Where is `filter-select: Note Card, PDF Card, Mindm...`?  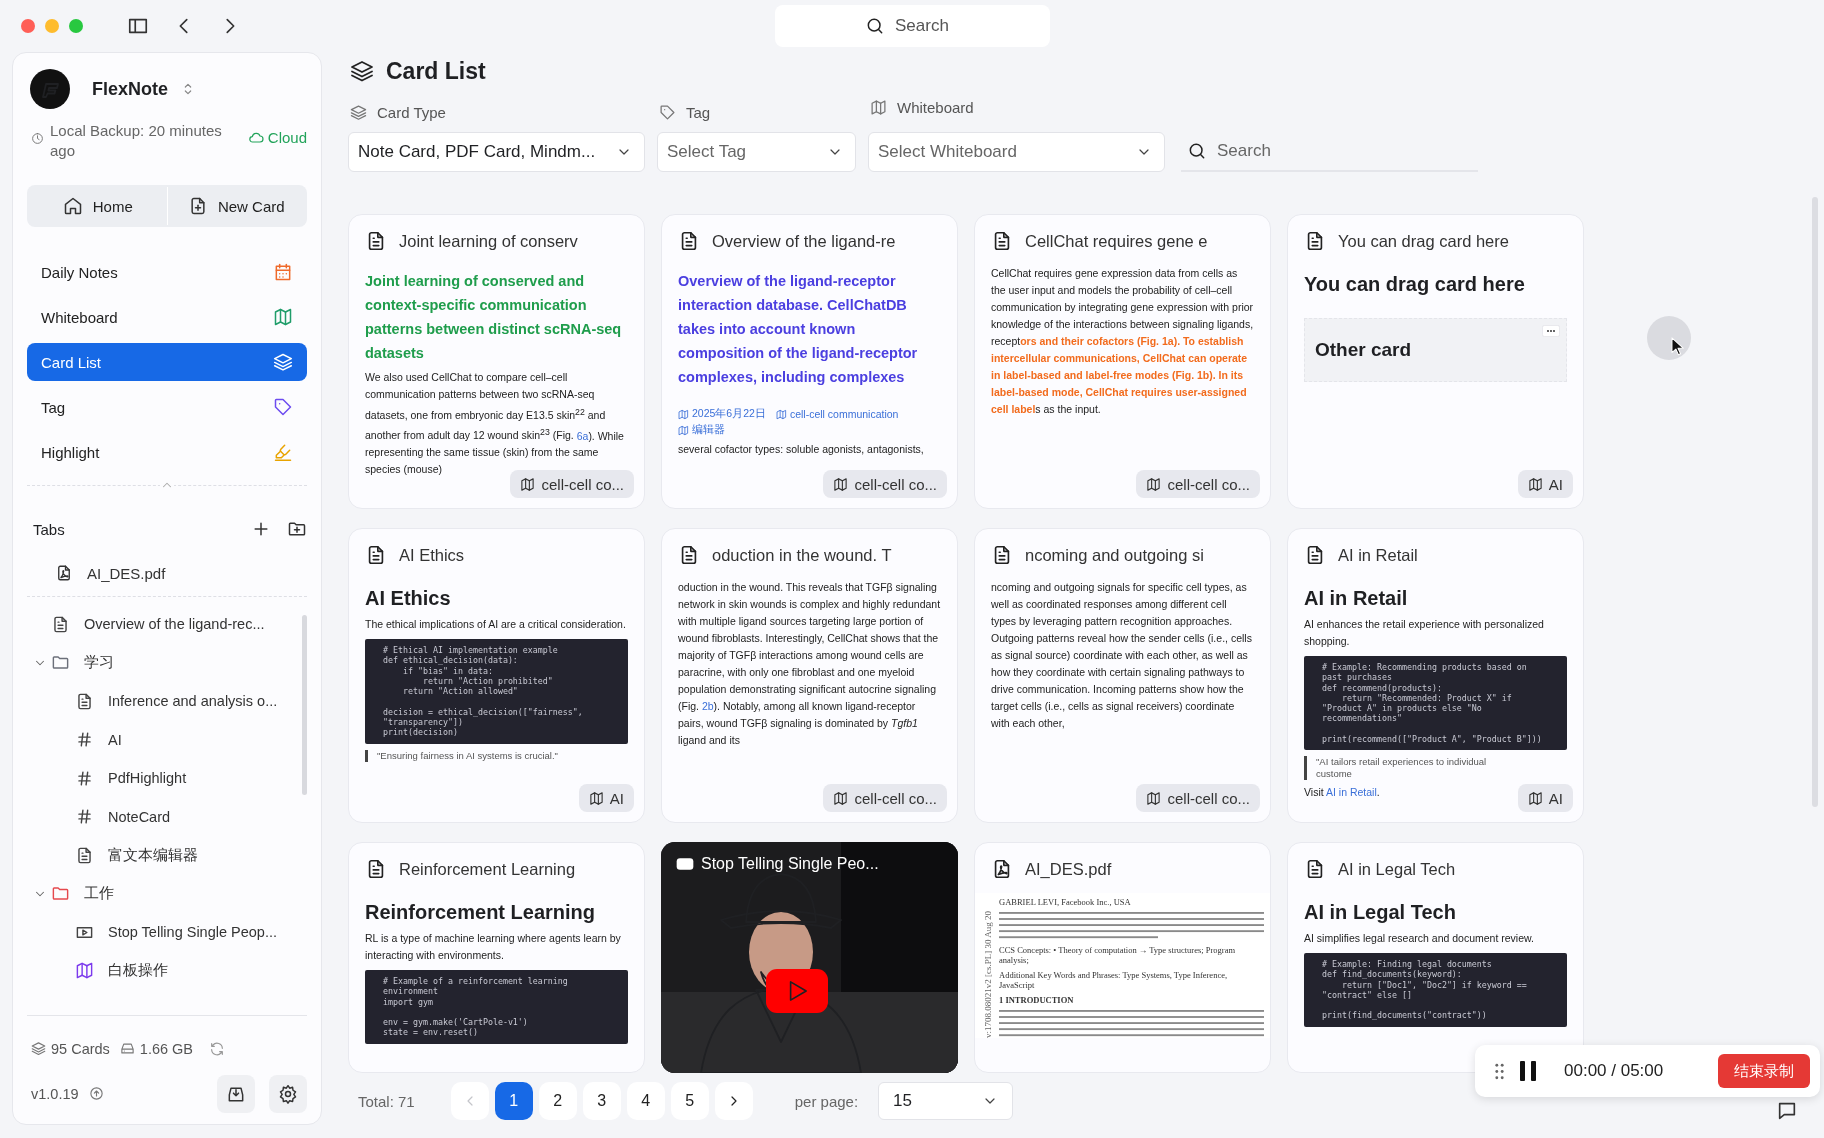 filter-select: Note Card, PDF Card, Mindm... is located at coordinates (496, 152).